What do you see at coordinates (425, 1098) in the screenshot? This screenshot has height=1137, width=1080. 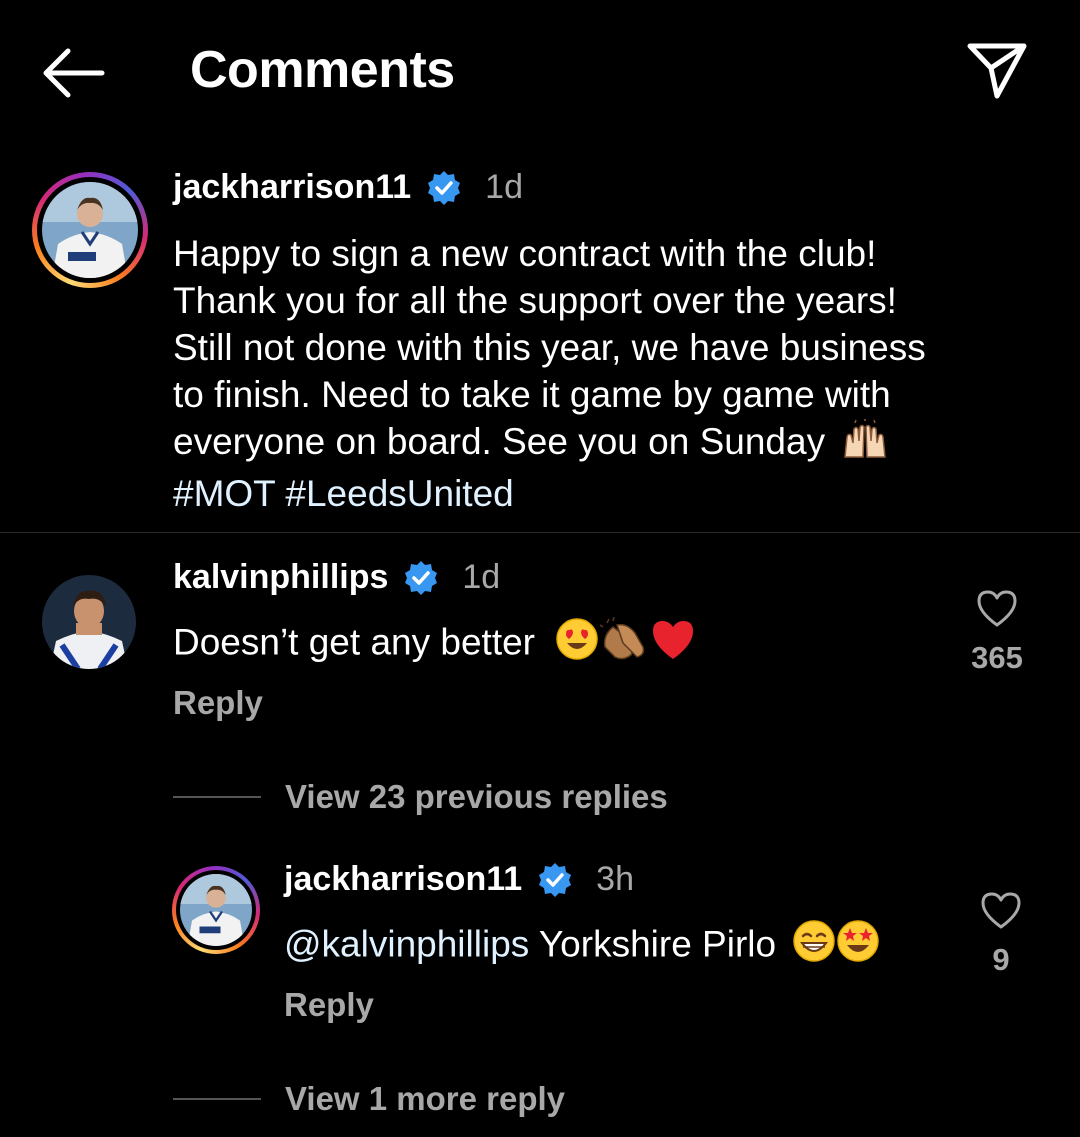 I see `view-replies-label: View 1 more reply` at bounding box center [425, 1098].